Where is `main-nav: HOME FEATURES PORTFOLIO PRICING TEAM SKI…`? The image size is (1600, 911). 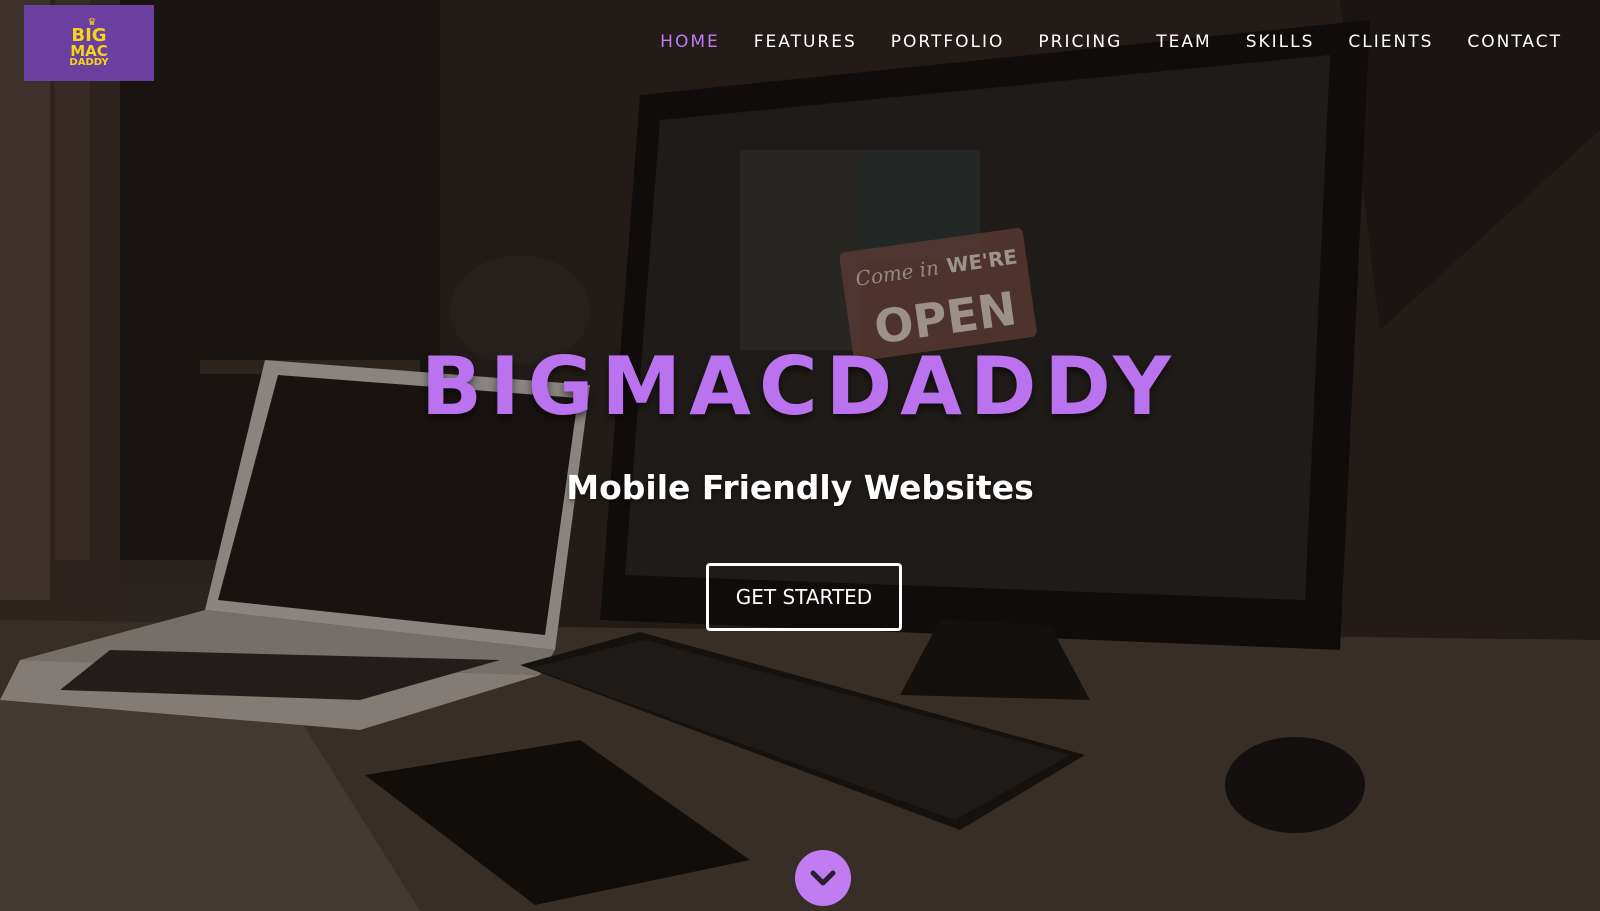 main-nav: HOME FEATURES PORTFOLIO PRICING TEAM SKI… is located at coordinates (1111, 42).